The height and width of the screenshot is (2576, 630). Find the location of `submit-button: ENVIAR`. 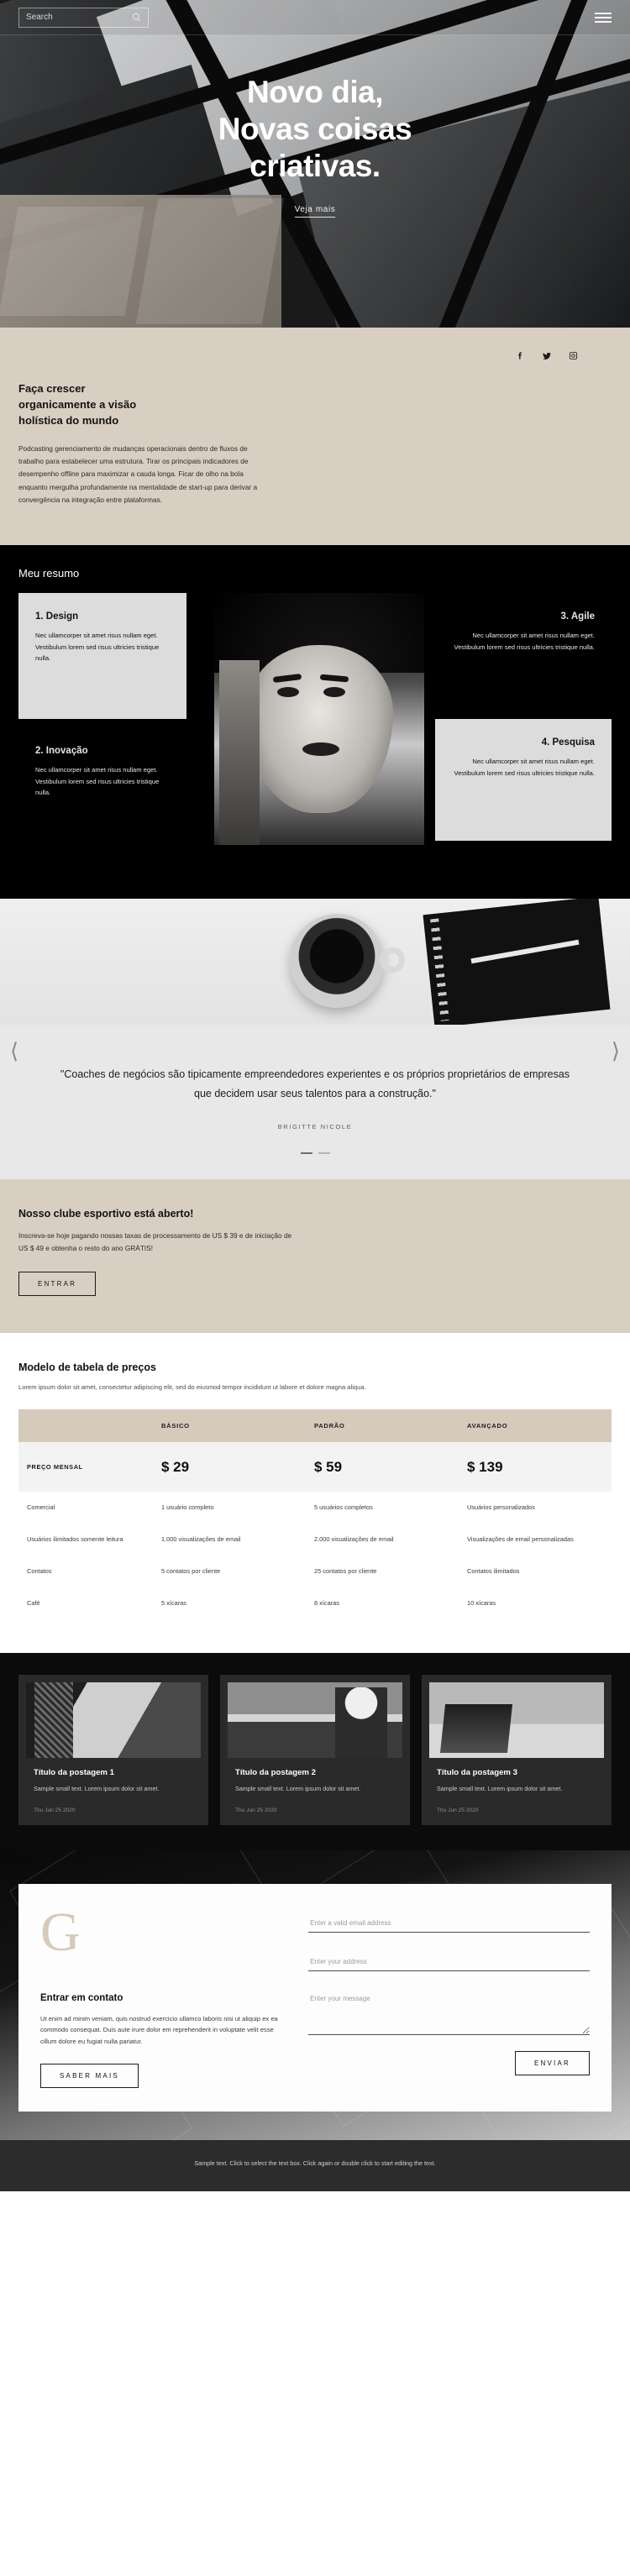

submit-button: ENVIAR is located at coordinates (552, 2062).